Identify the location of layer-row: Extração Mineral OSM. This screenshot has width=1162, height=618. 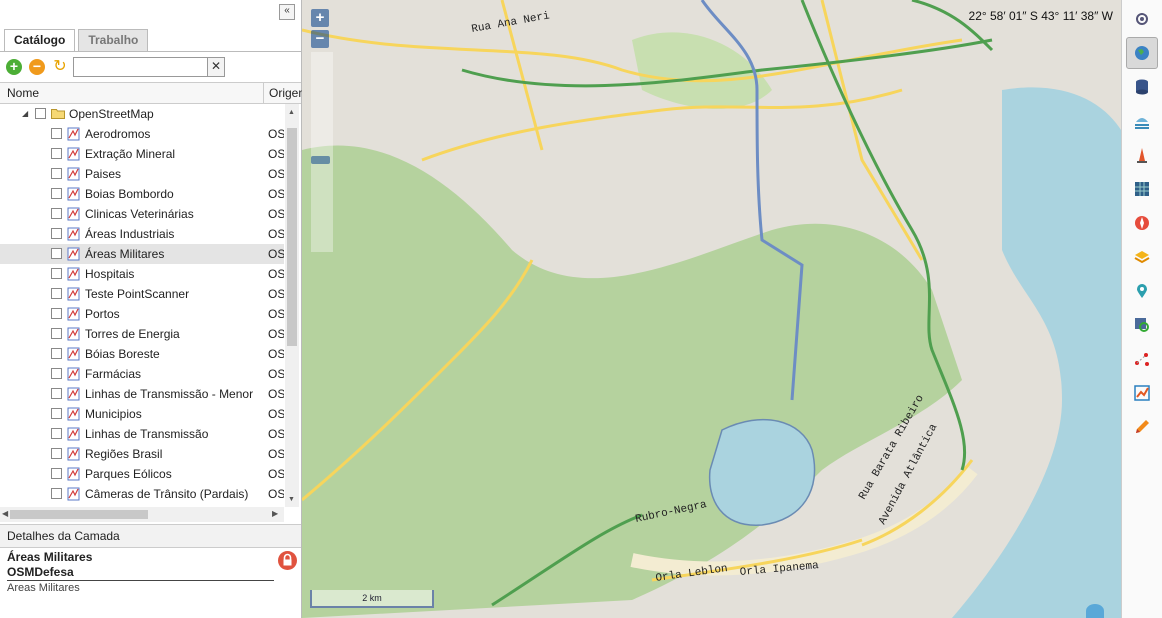
(142, 154).